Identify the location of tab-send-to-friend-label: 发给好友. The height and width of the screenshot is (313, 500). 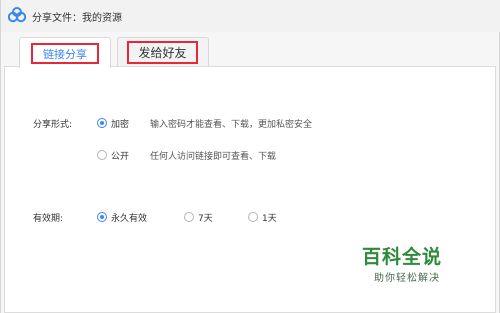
(162, 52).